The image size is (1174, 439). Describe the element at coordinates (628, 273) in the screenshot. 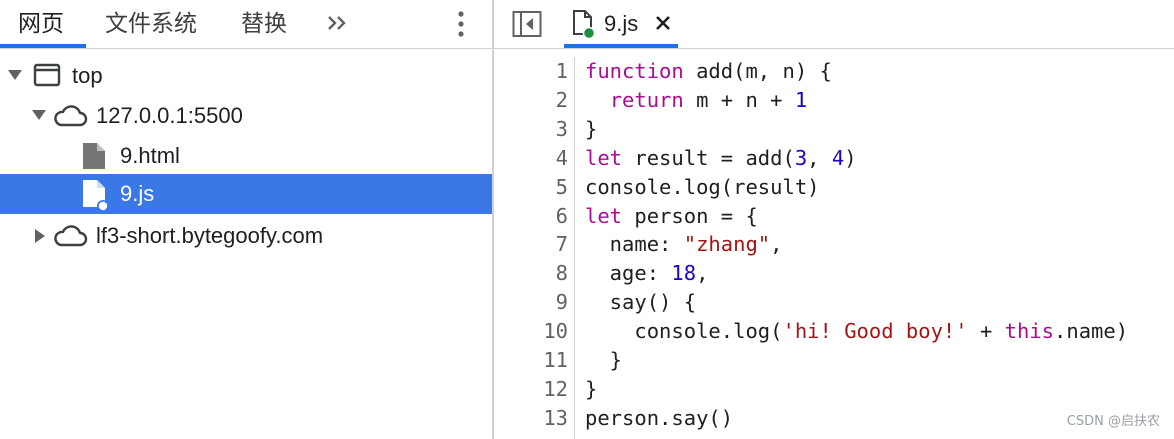

I see `code-token: age:` at that location.